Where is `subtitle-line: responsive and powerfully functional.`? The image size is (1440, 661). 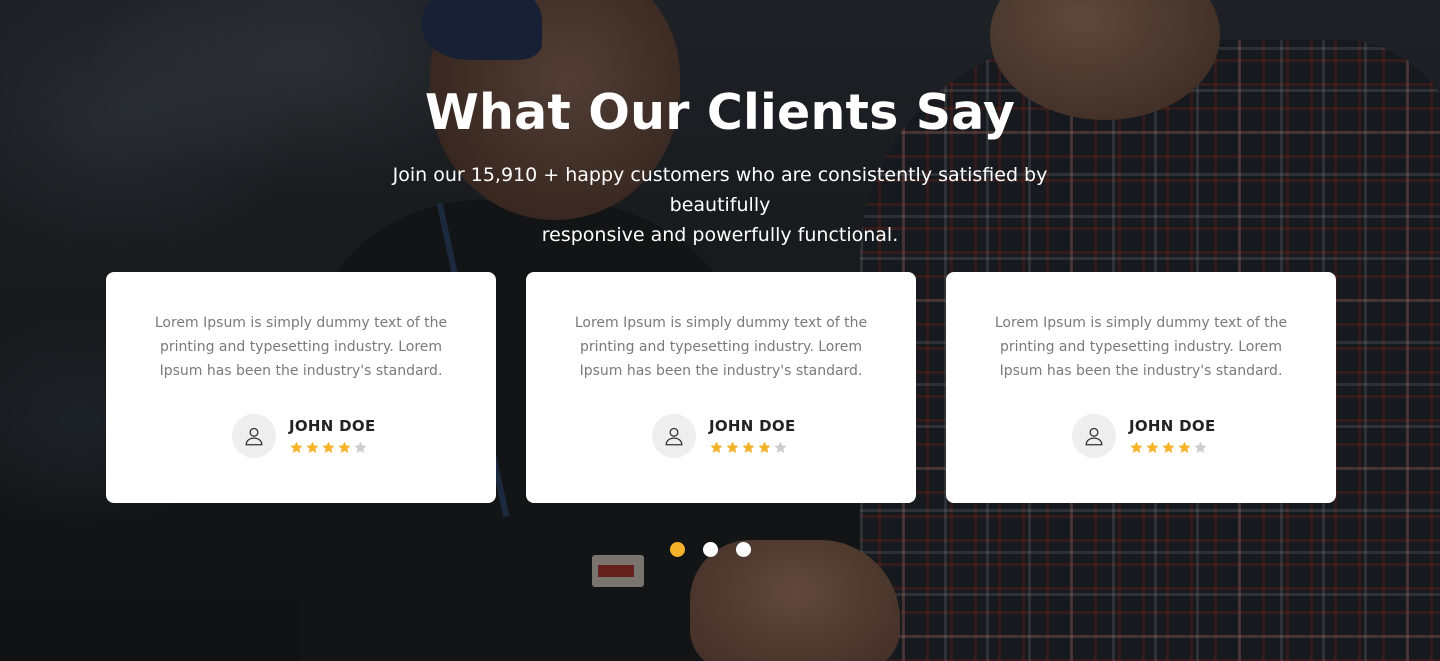 subtitle-line: responsive and powerfully functional. is located at coordinates (720, 235).